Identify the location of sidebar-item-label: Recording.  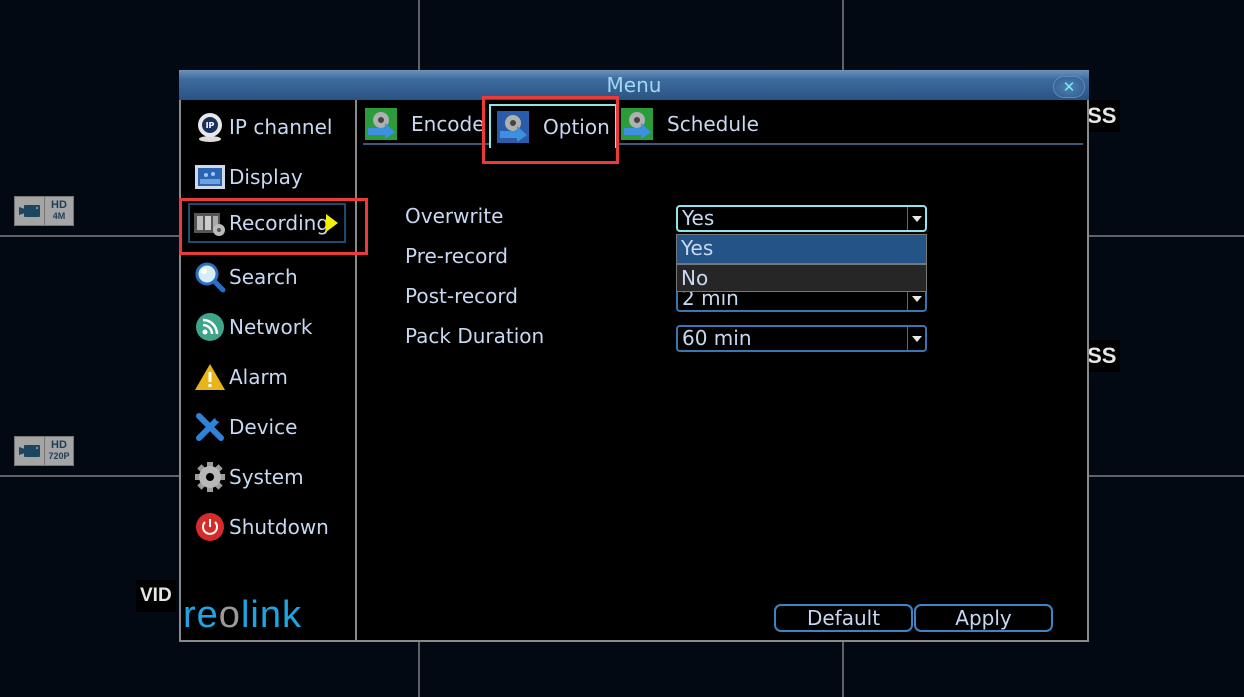
(279, 223).